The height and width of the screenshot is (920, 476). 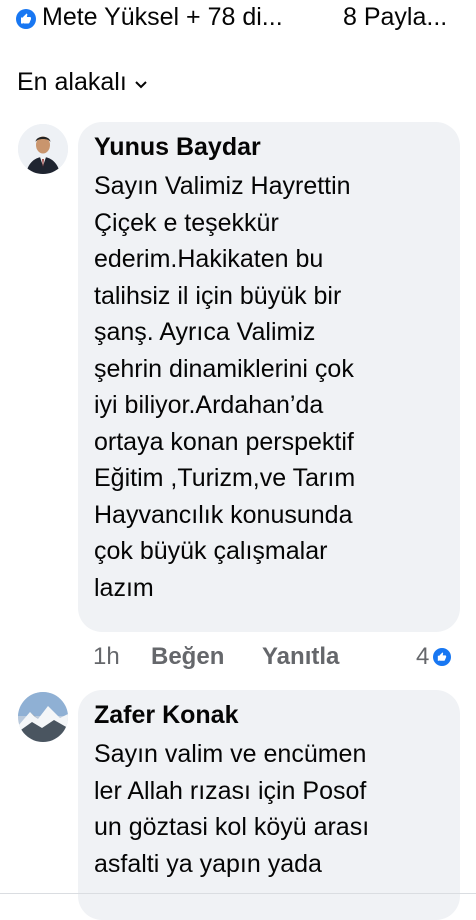 What do you see at coordinates (122, 657) in the screenshot?
I see `comment-timestamp: 1h` at bounding box center [122, 657].